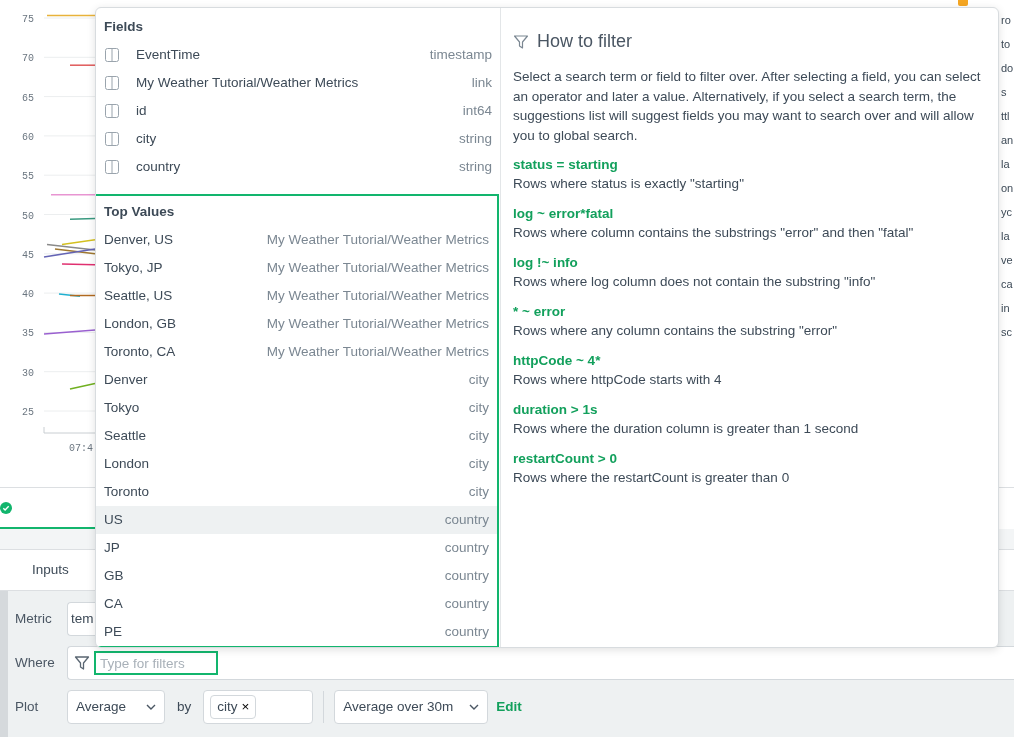 This screenshot has height=739, width=1014. I want to click on value-option: GB country, so click(296, 576).